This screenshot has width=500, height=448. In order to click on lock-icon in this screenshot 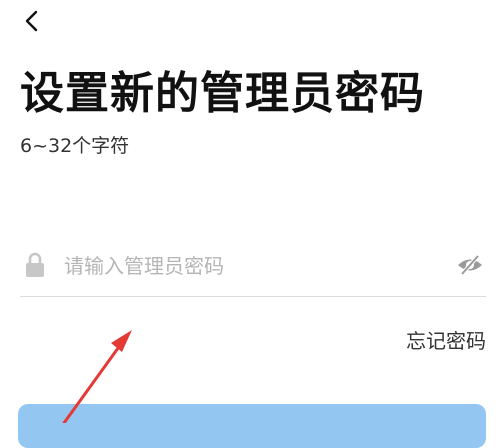, I will do `click(35, 264)`.